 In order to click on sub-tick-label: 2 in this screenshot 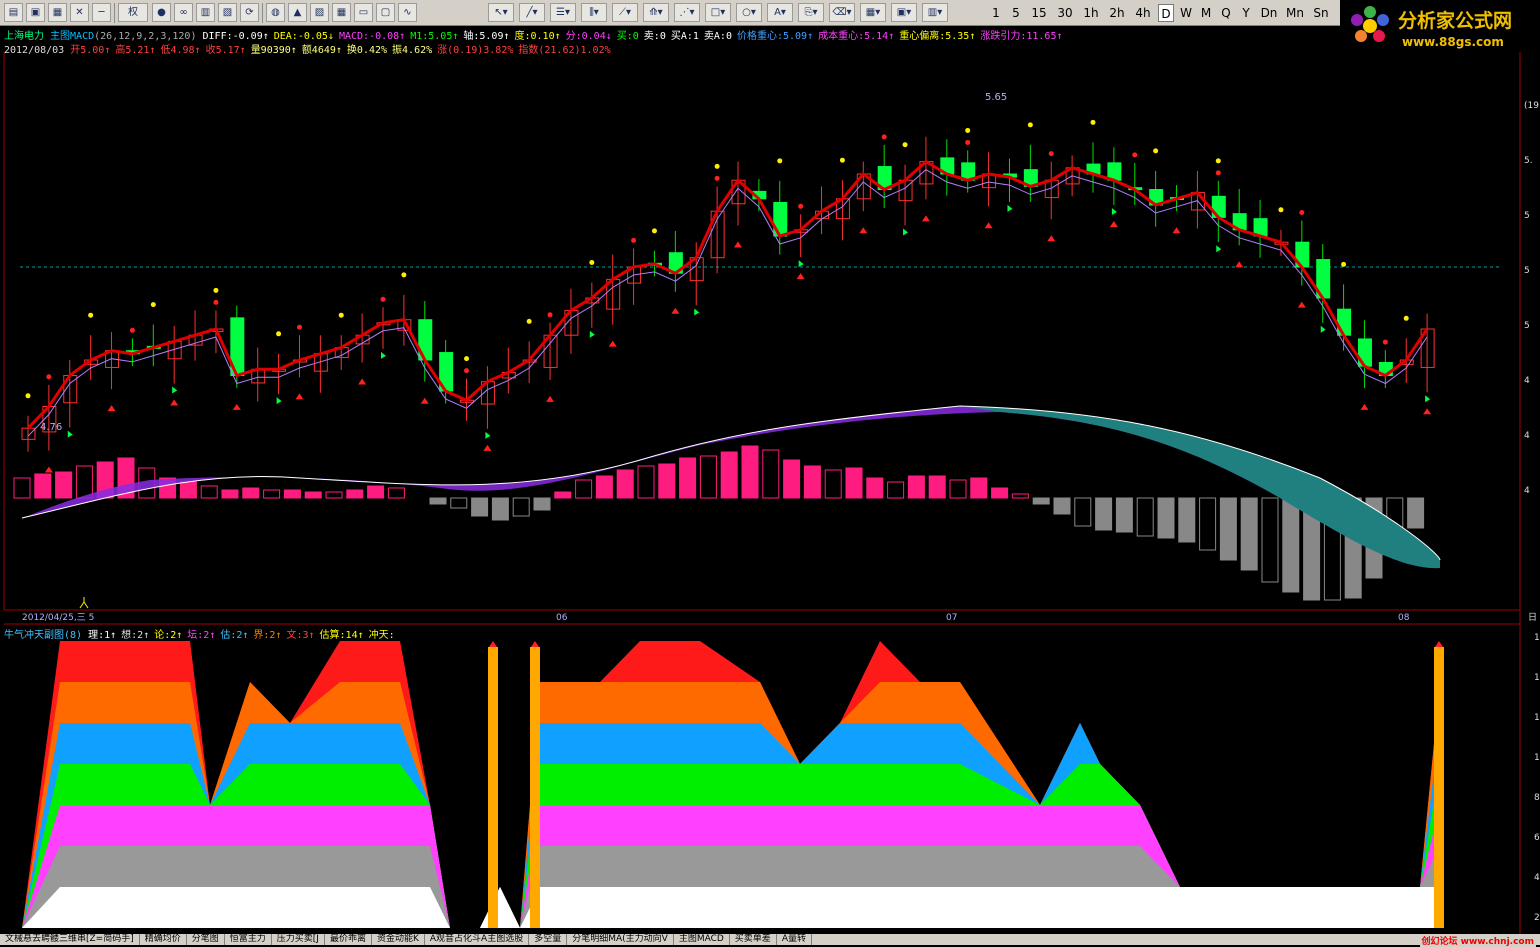, I will do `click(1537, 918)`.